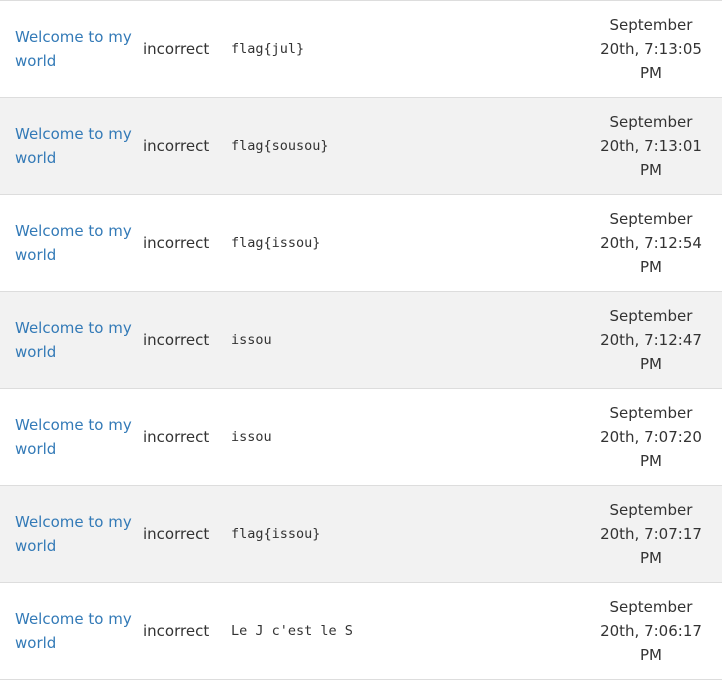  I want to click on submission-date: September 20th, 7:07:20 PM, so click(651, 437).